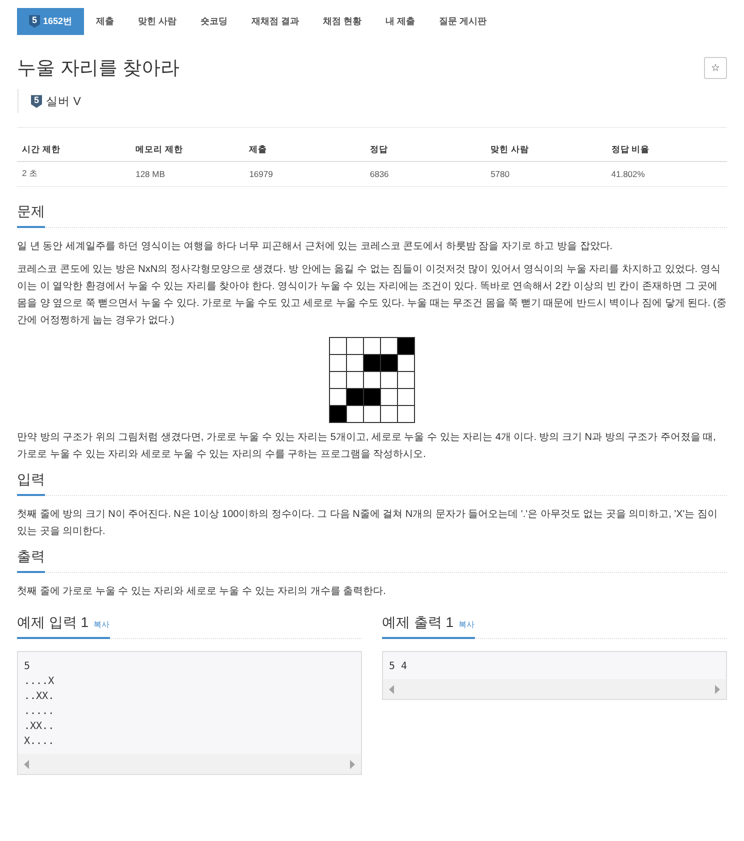 The image size is (744, 841). What do you see at coordinates (315, 247) in the screenshot?
I see `paragraph: 일 년 동안 세계일주를 하던 영식이는 여행을 하다 너무 피곤해서 근처에 있는 코레스코 콘도에서 하룻밤 잠을 자기로 하고 방을 잡았다.` at bounding box center [315, 247].